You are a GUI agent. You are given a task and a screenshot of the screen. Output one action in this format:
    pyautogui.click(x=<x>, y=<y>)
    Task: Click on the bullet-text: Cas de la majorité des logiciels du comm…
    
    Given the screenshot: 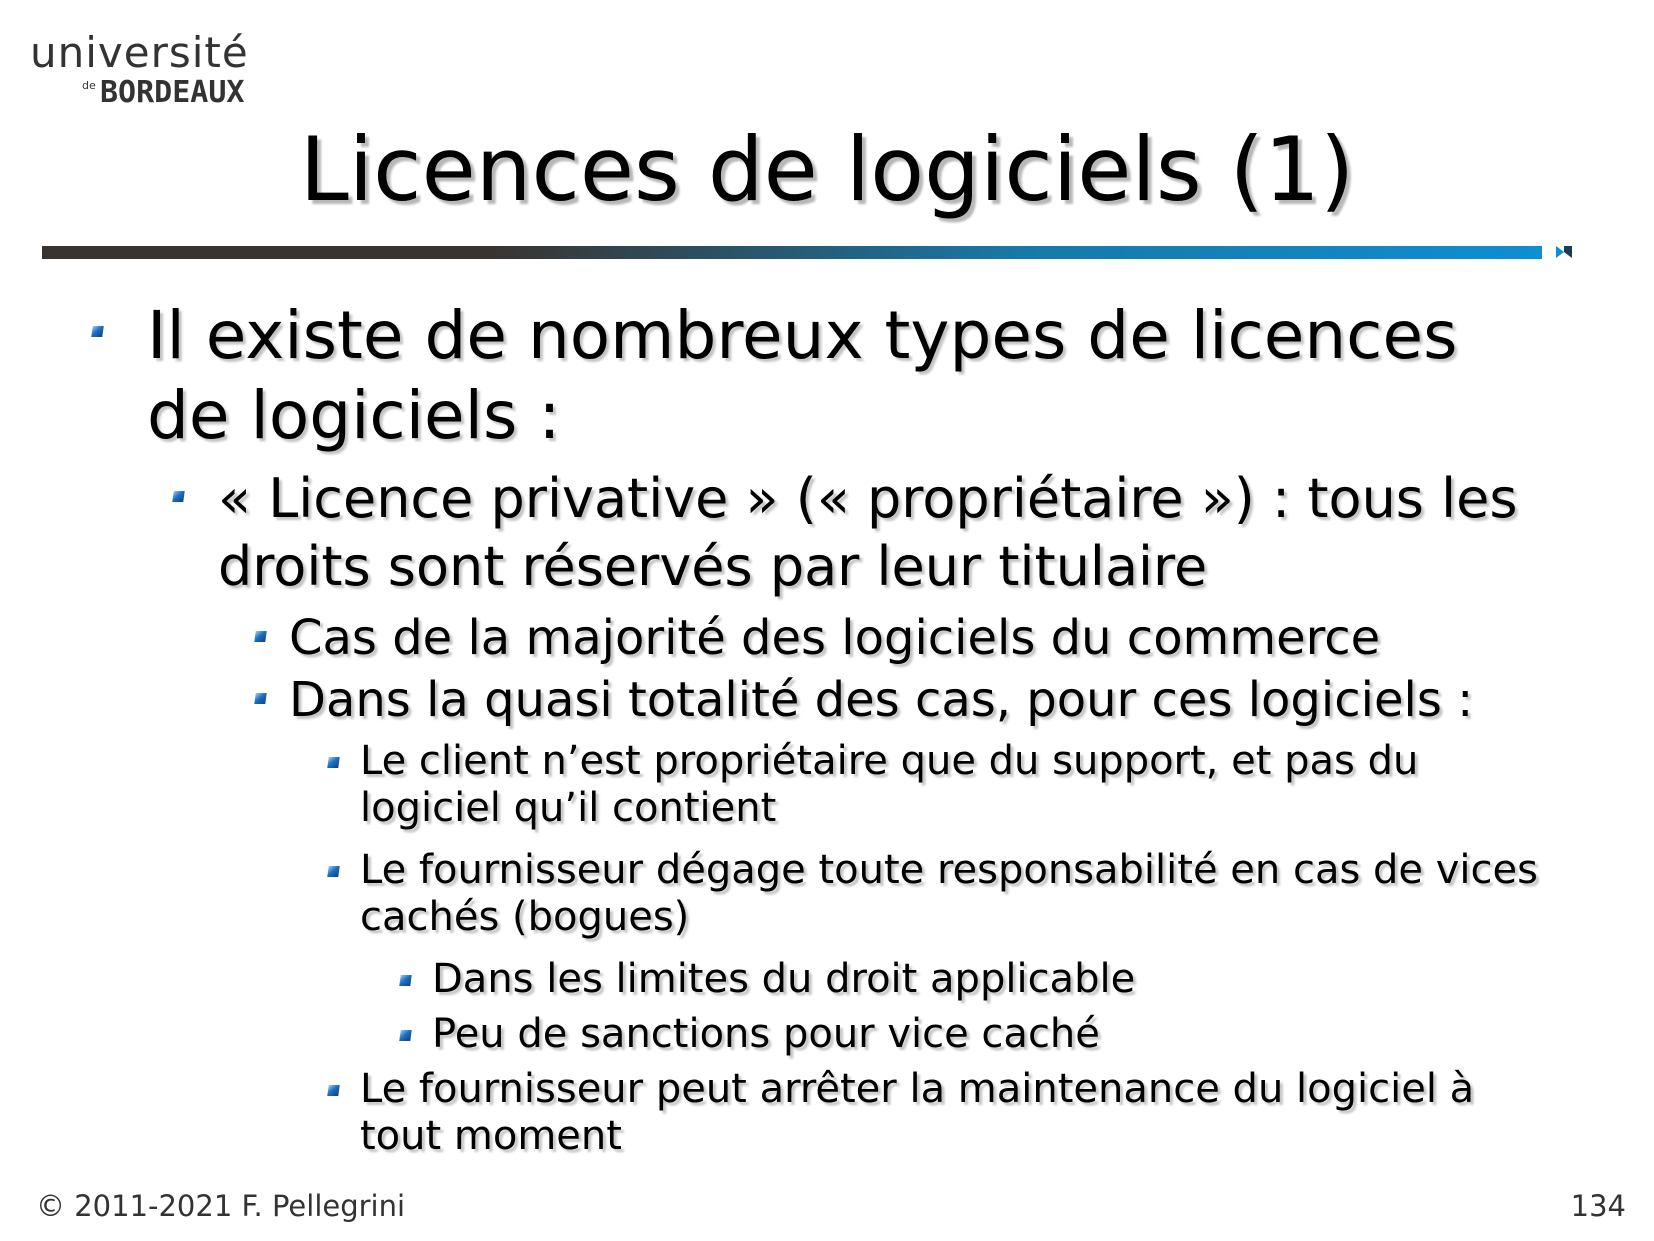 What is the action you would take?
    pyautogui.click(x=835, y=638)
    